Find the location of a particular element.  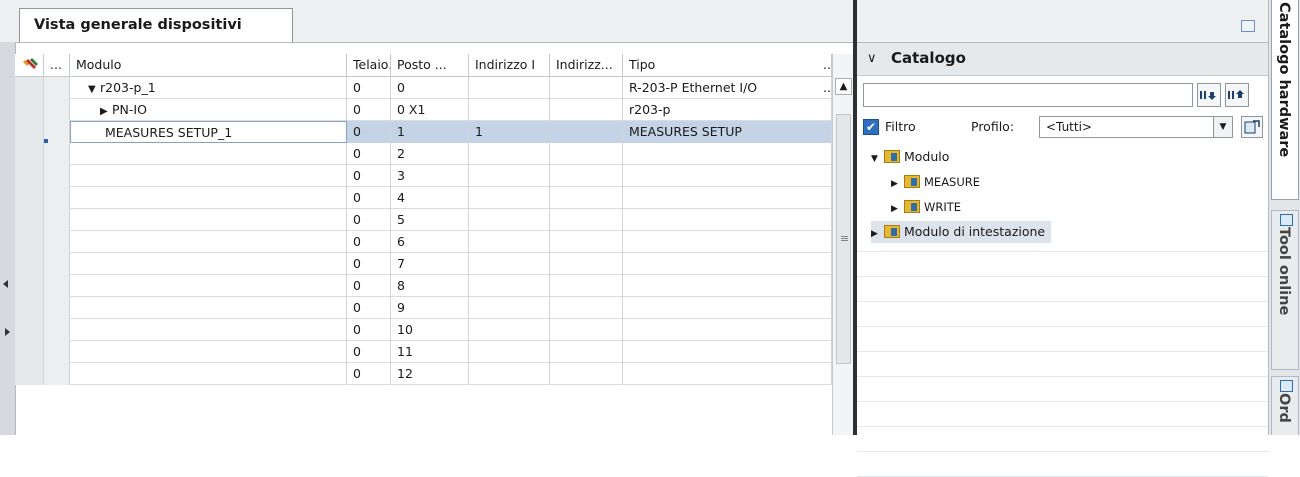

type-cell: R-203-P Ethernet I/O.. is located at coordinates (727, 88).